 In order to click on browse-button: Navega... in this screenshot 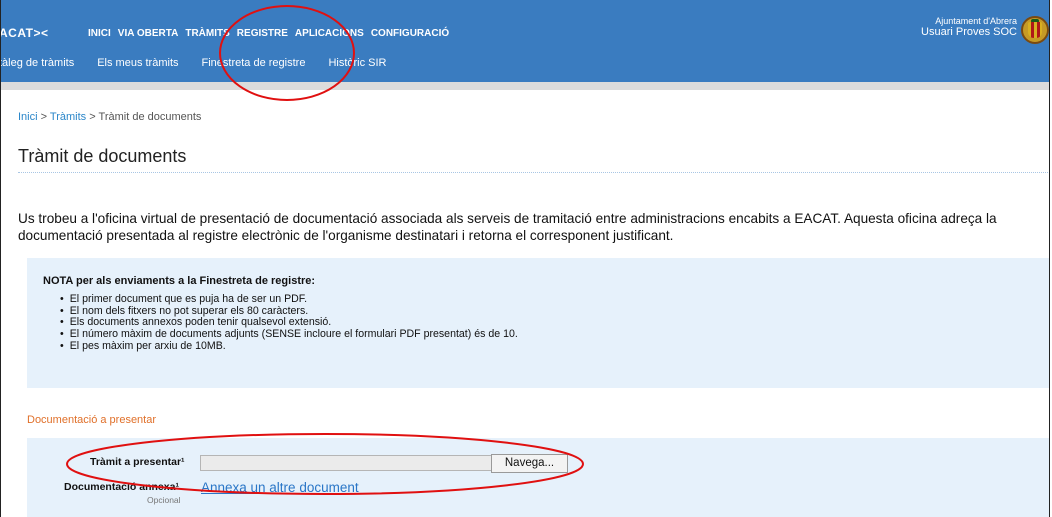, I will do `click(529, 463)`.